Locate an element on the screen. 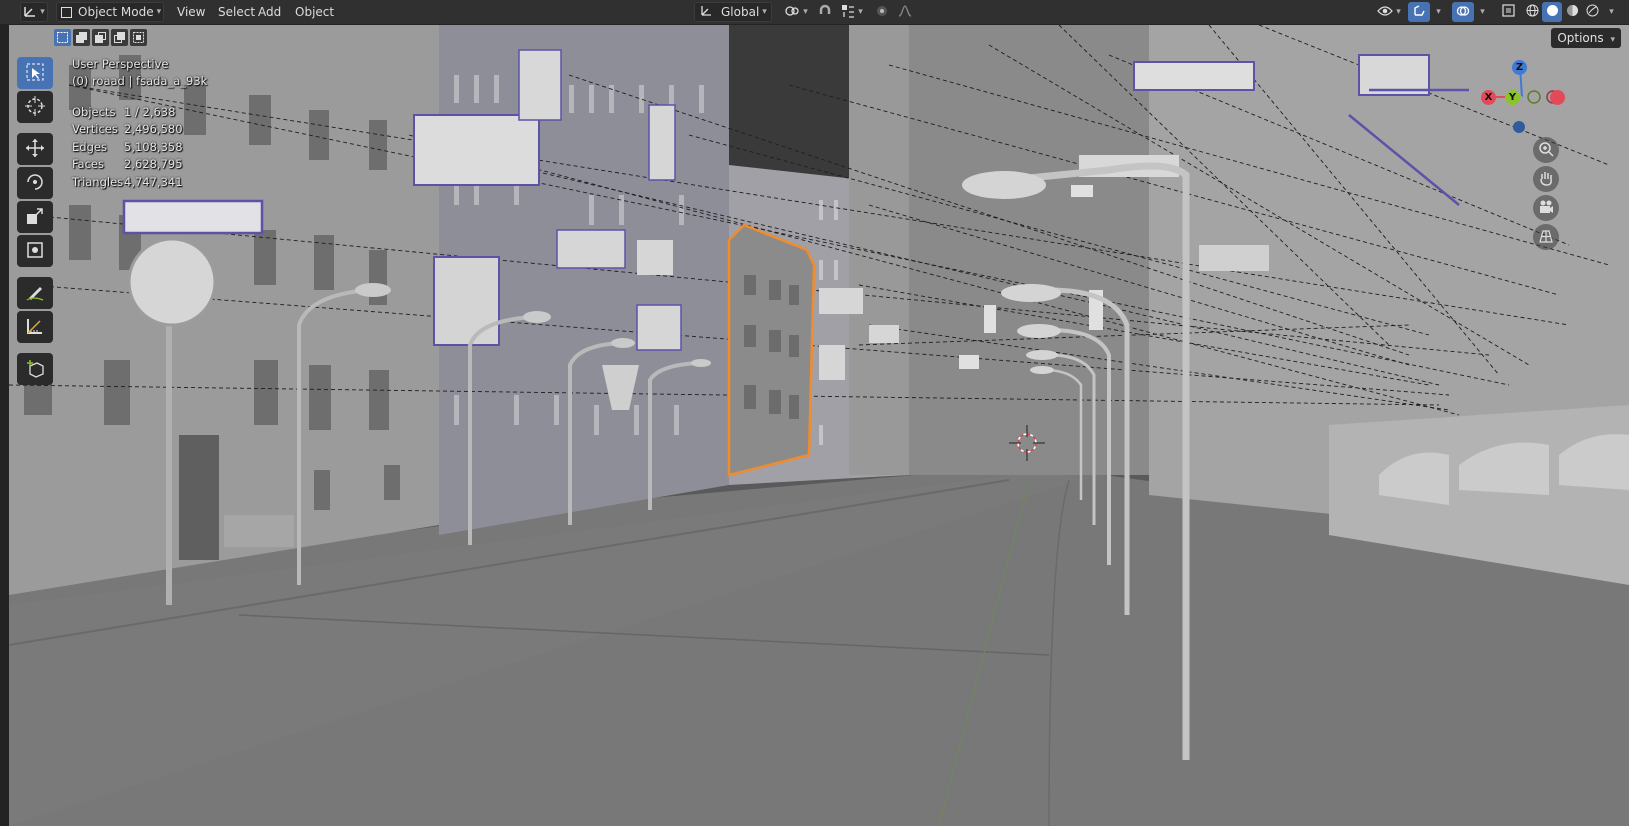 This screenshot has width=1629, height=826. gizmo-icon is located at coordinates (1419, 12).